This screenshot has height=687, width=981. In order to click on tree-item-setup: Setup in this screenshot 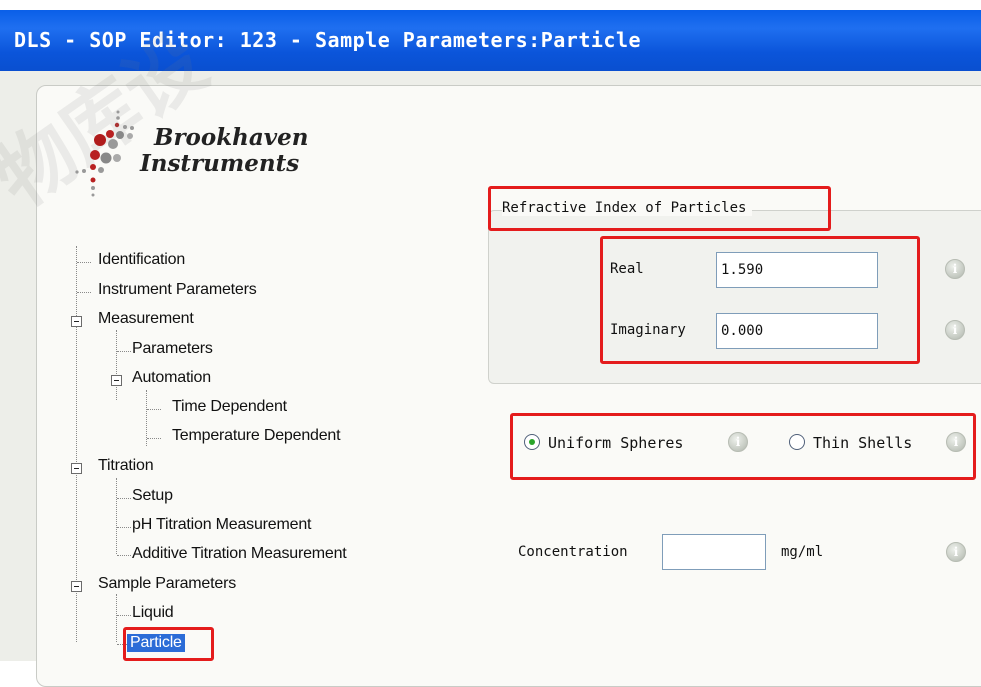, I will do `click(152, 496)`.